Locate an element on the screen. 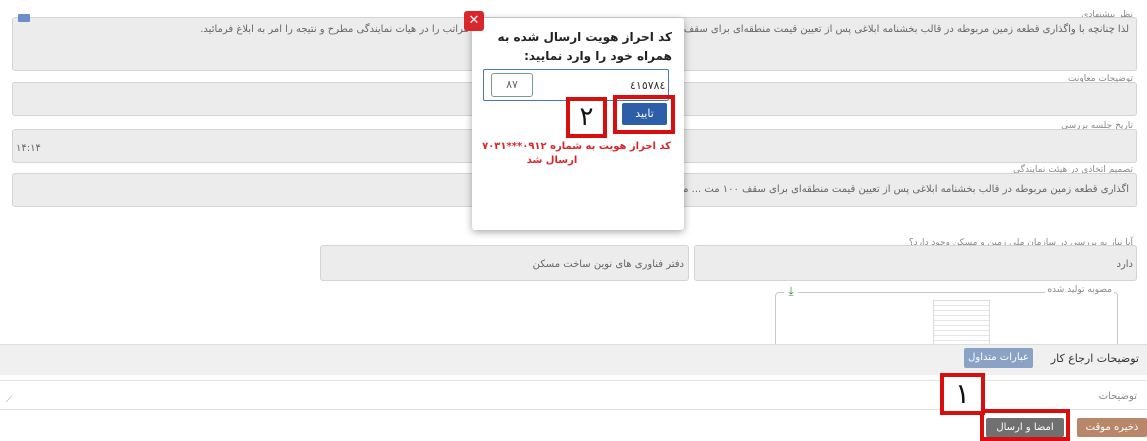  auth-code-value: ٤١٥٧٨٤ is located at coordinates (648, 85).